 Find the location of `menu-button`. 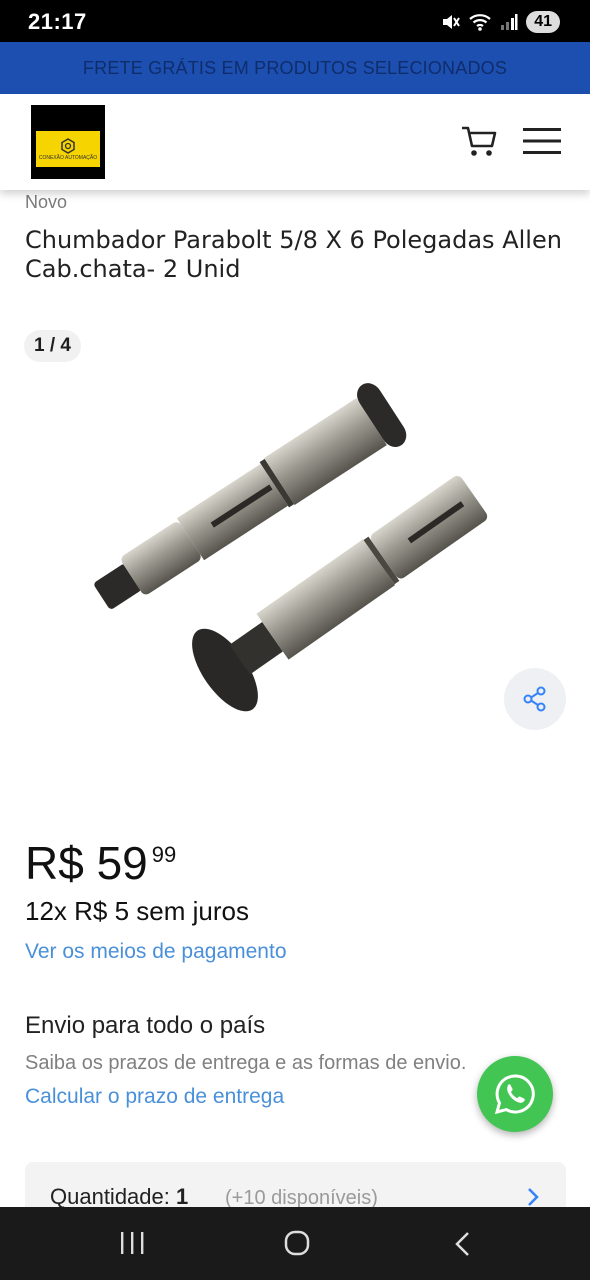

menu-button is located at coordinates (542, 141).